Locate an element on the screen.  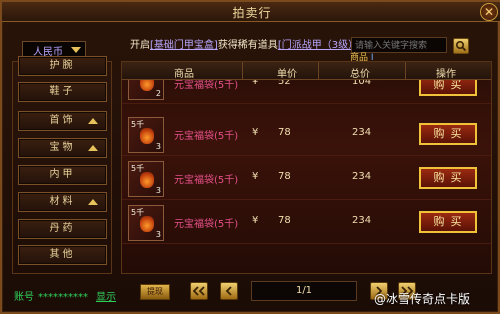
account-label: 账号 is located at coordinates (24, 297).